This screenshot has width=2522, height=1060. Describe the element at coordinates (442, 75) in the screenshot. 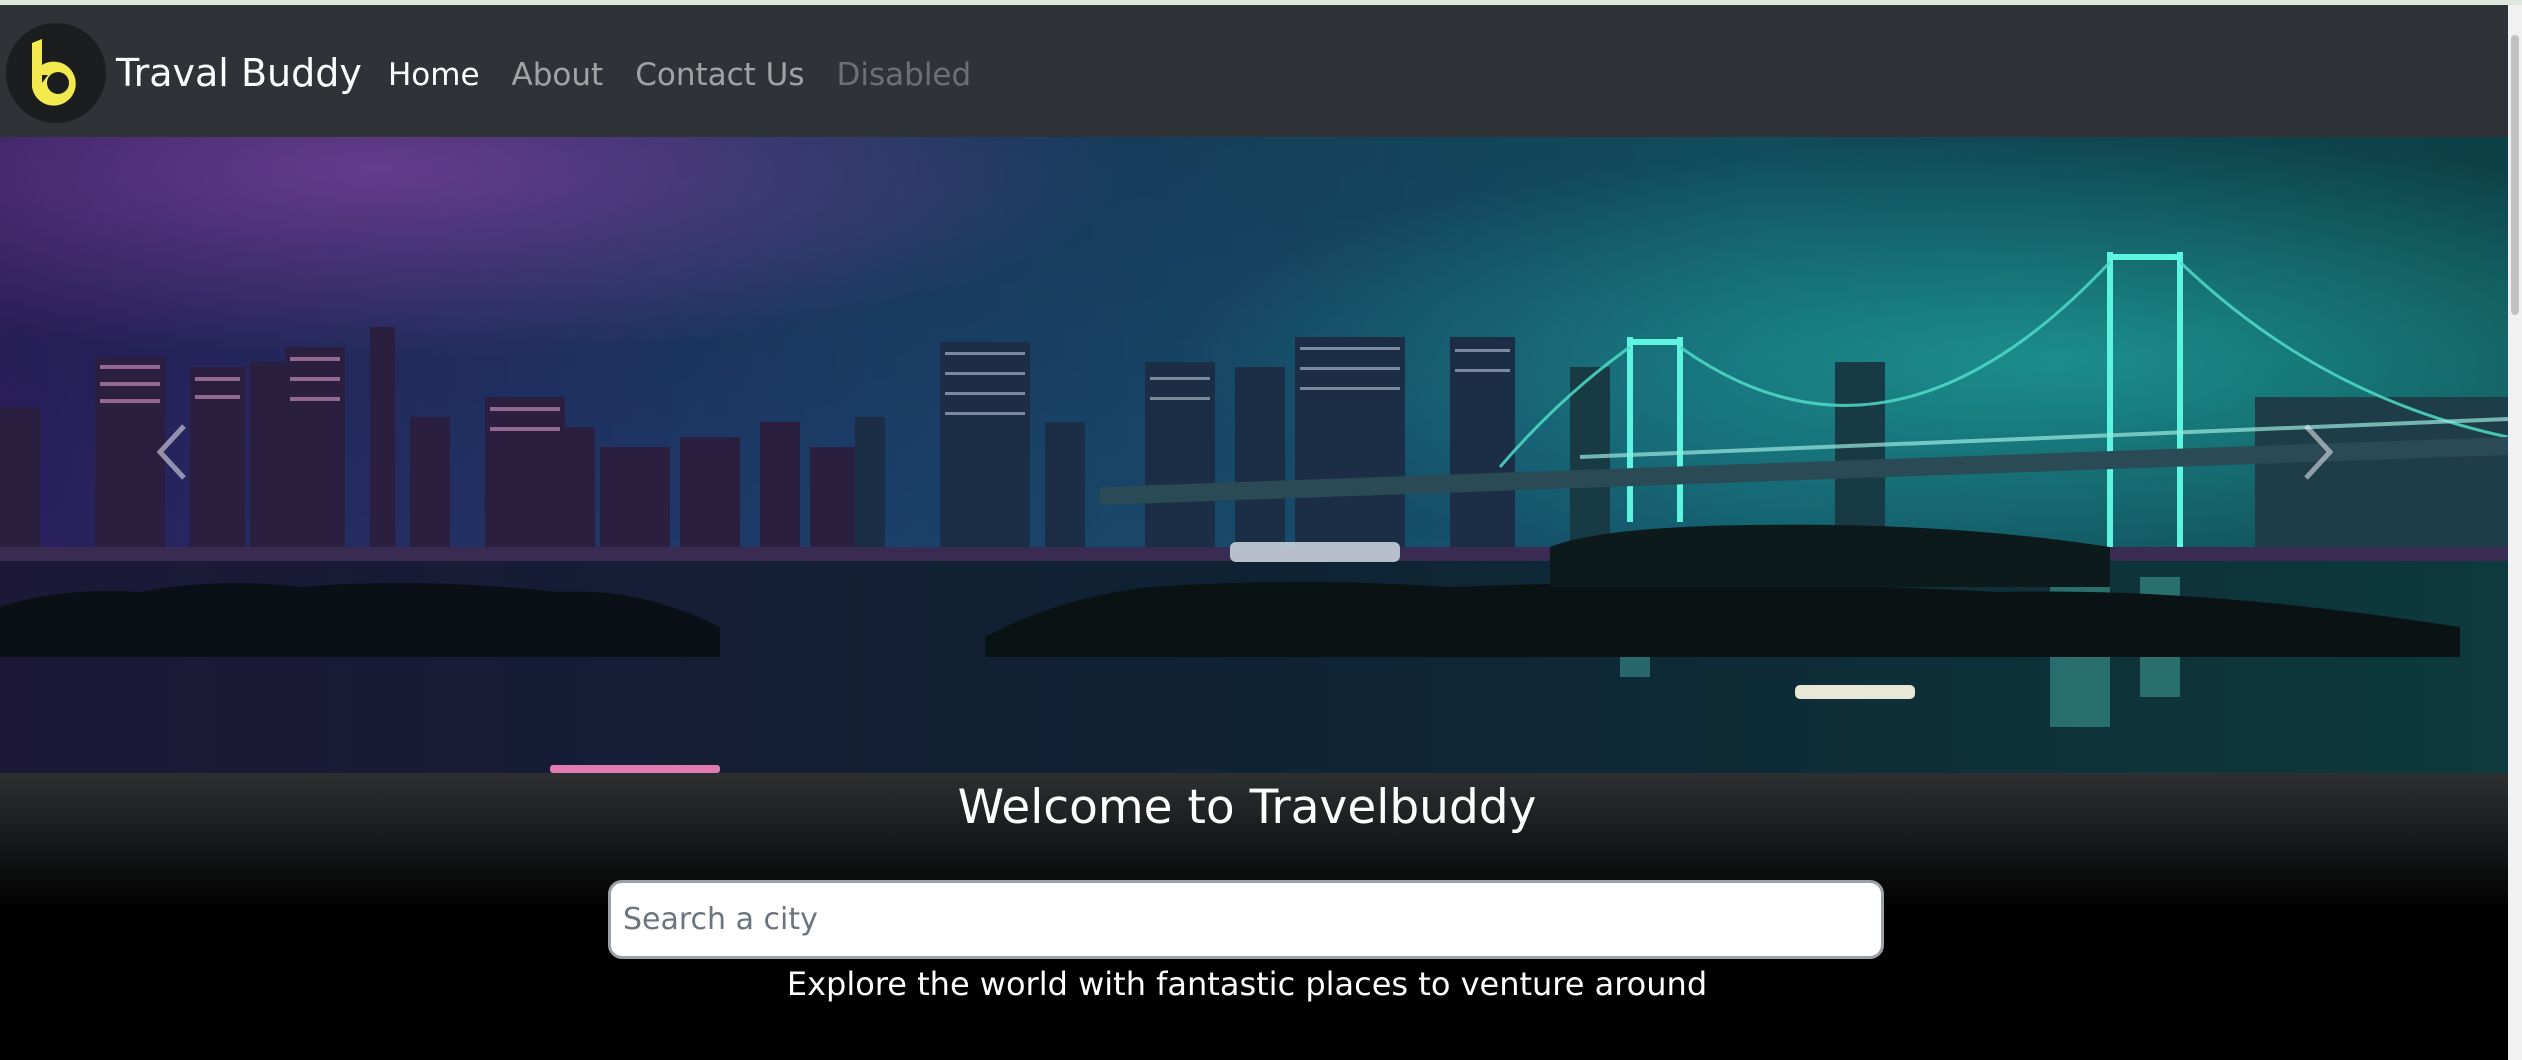

I see `nav-home-link: Home` at that location.